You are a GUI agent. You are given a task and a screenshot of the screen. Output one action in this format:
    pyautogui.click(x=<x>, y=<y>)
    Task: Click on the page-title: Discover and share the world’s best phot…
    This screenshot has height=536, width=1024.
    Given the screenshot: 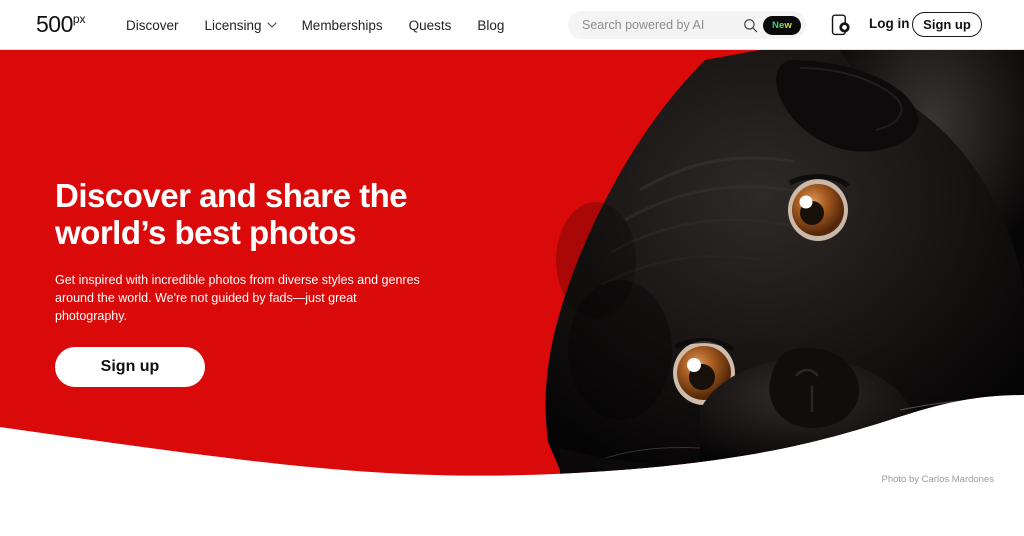 What is the action you would take?
    pyautogui.click(x=231, y=214)
    